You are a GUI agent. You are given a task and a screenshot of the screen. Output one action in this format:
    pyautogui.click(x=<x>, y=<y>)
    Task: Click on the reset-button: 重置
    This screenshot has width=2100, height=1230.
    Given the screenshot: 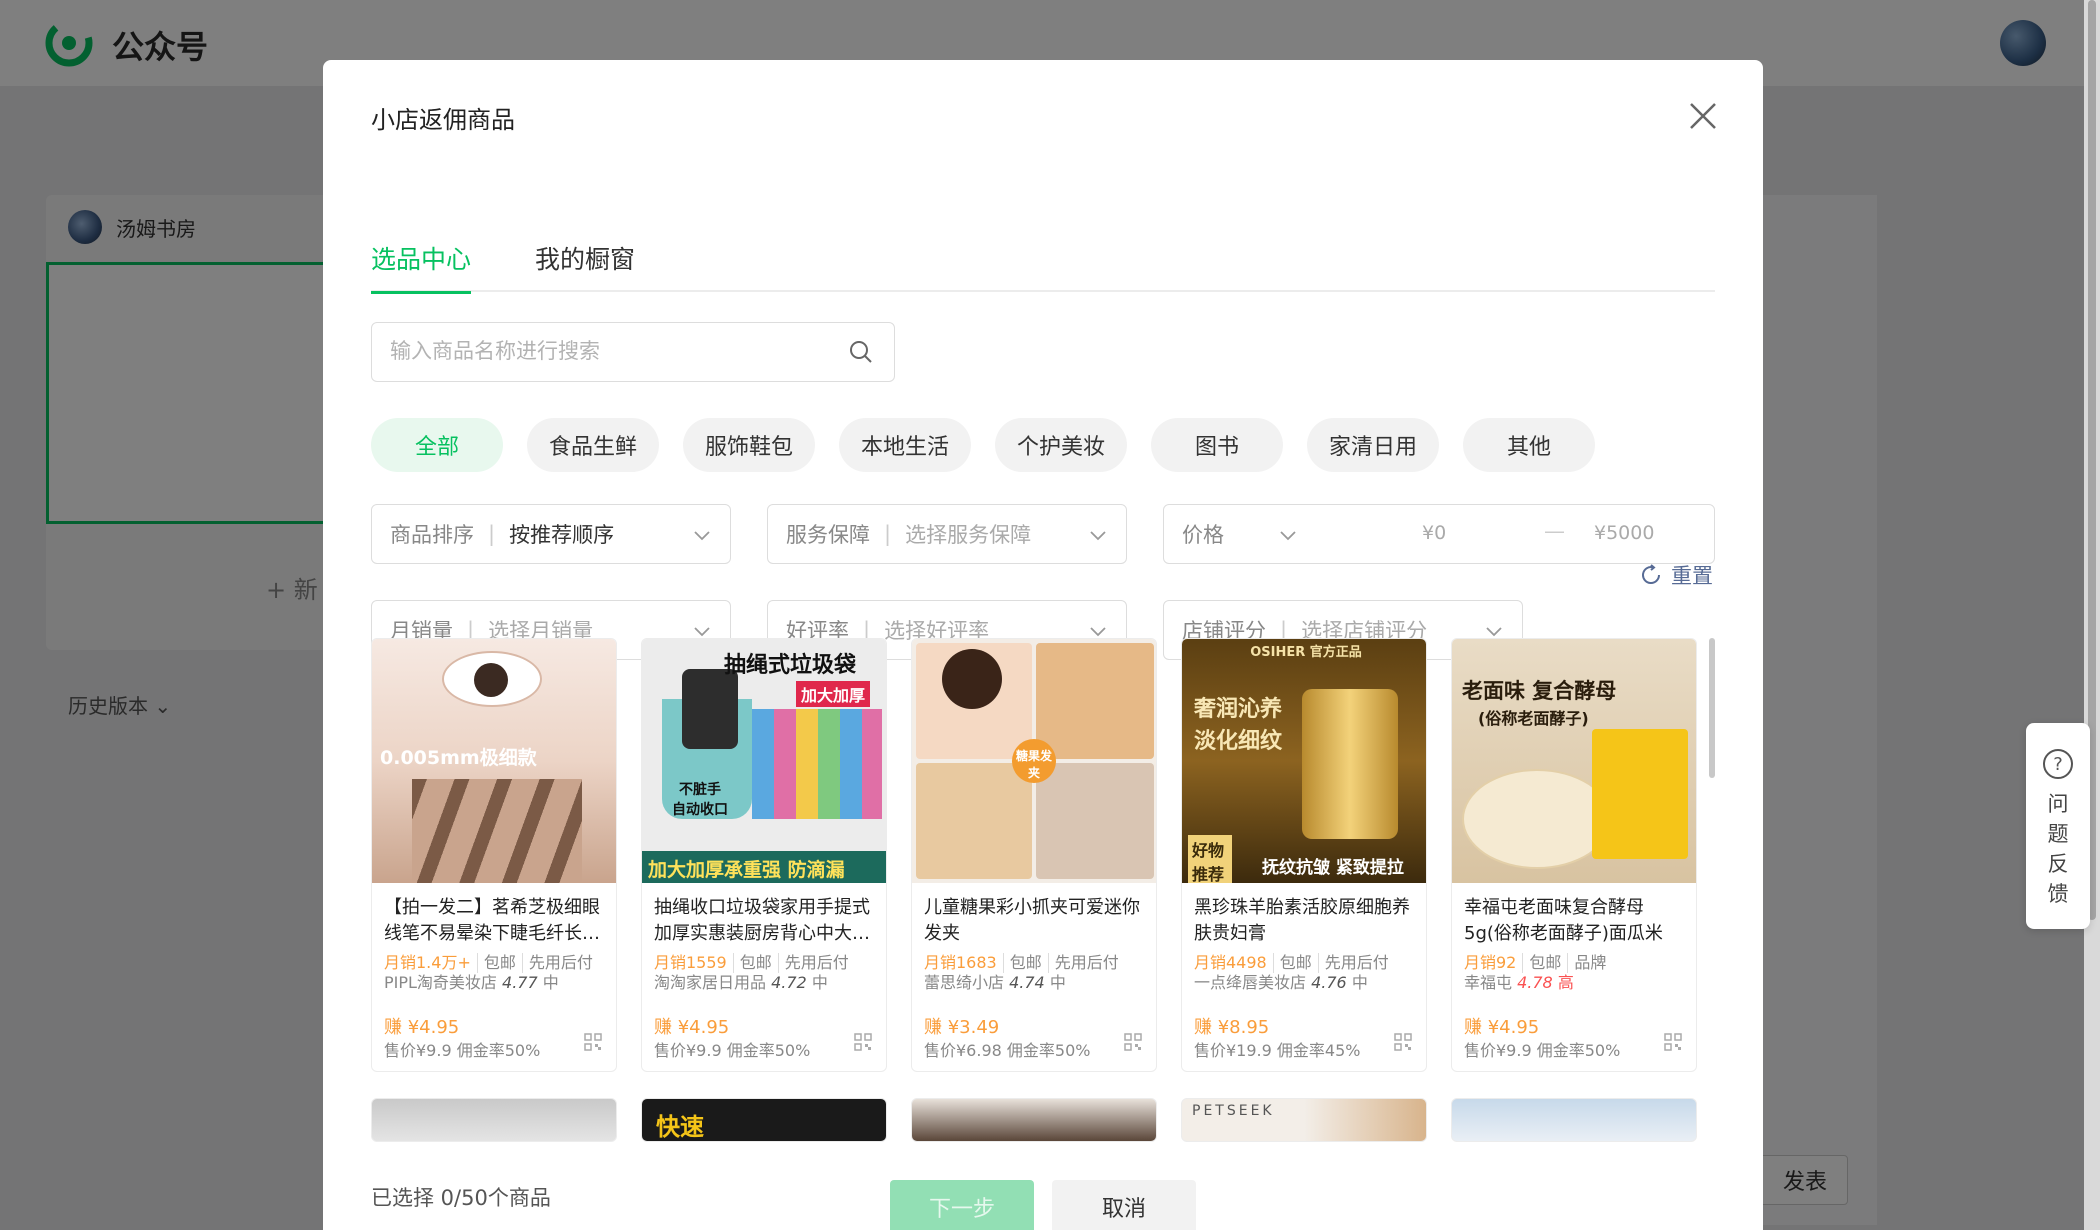 What is the action you would take?
    pyautogui.click(x=1676, y=575)
    